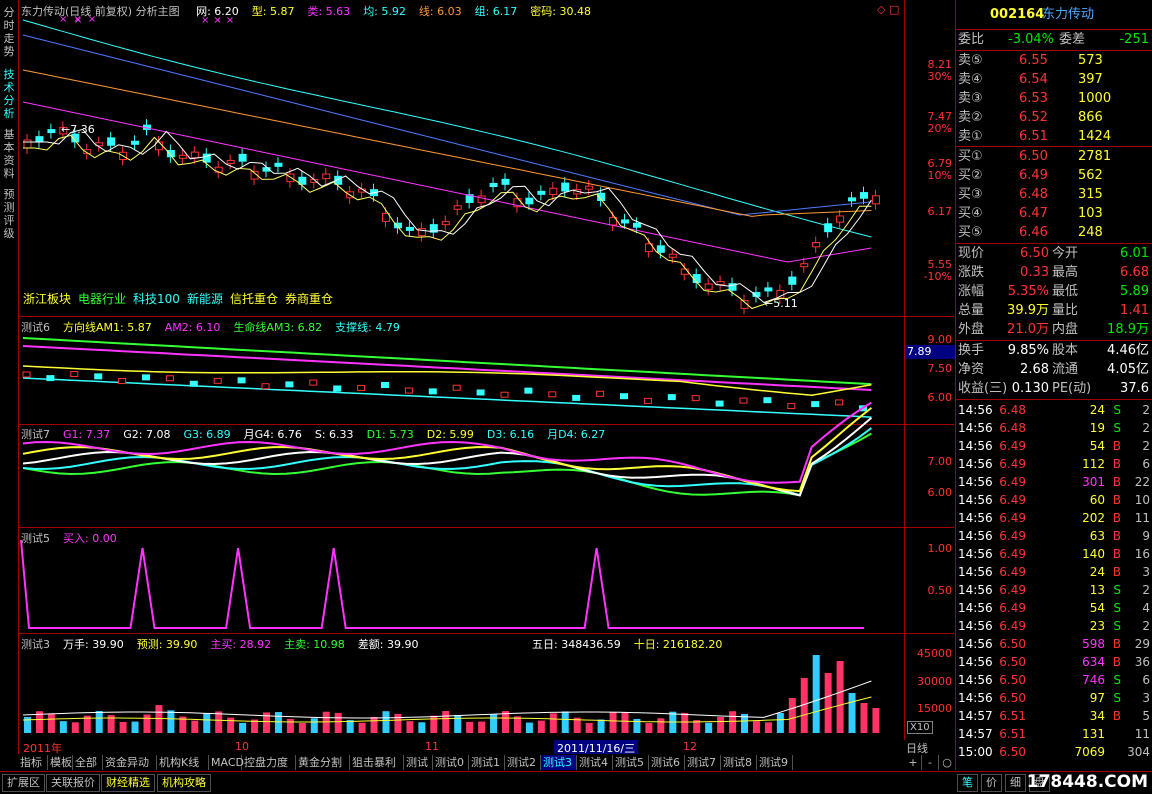 This screenshot has height=794, width=1152. I want to click on nav-button: ○, so click(947, 762).